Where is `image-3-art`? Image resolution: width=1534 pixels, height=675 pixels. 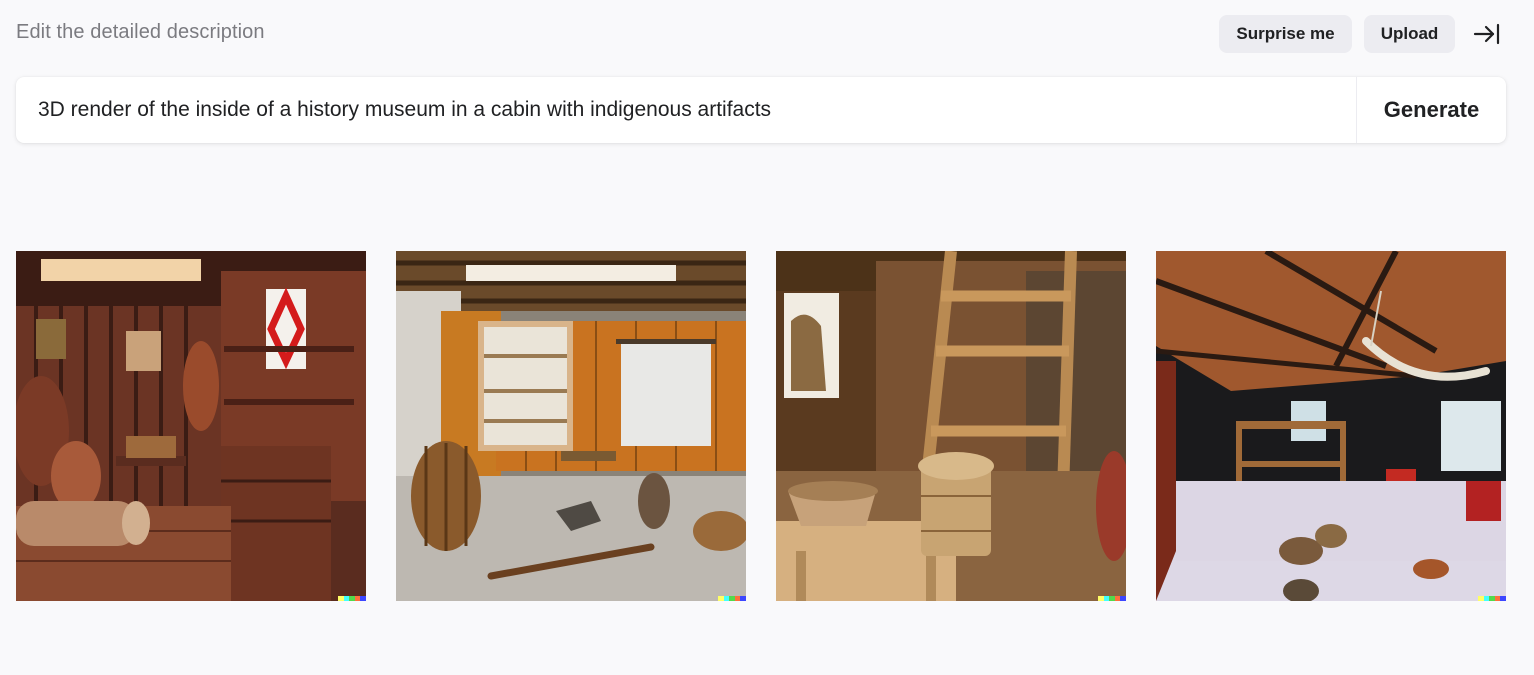
image-3-art is located at coordinates (951, 426).